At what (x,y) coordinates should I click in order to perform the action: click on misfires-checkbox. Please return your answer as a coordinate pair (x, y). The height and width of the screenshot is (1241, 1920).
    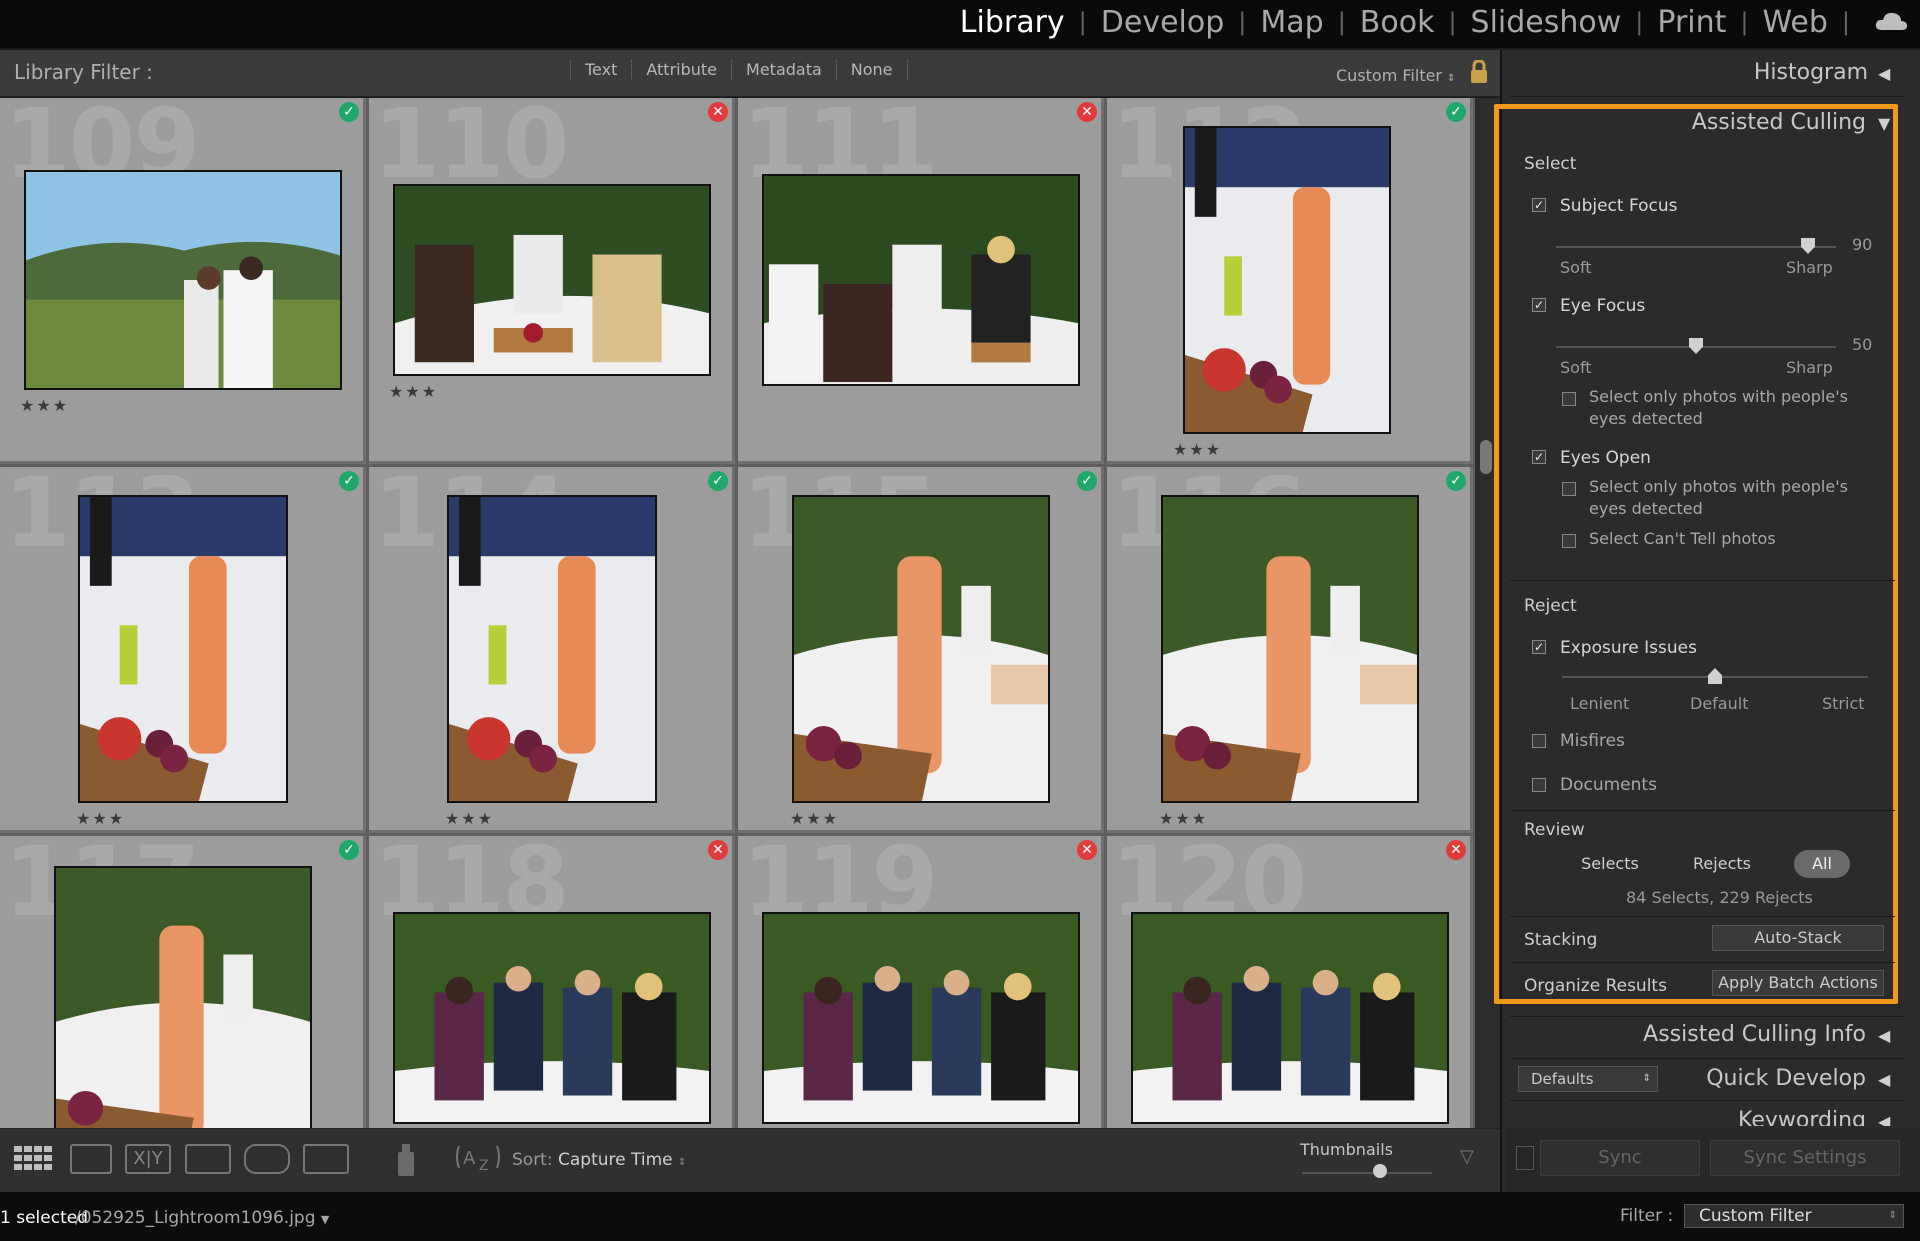
    Looking at the image, I should click on (1539, 741).